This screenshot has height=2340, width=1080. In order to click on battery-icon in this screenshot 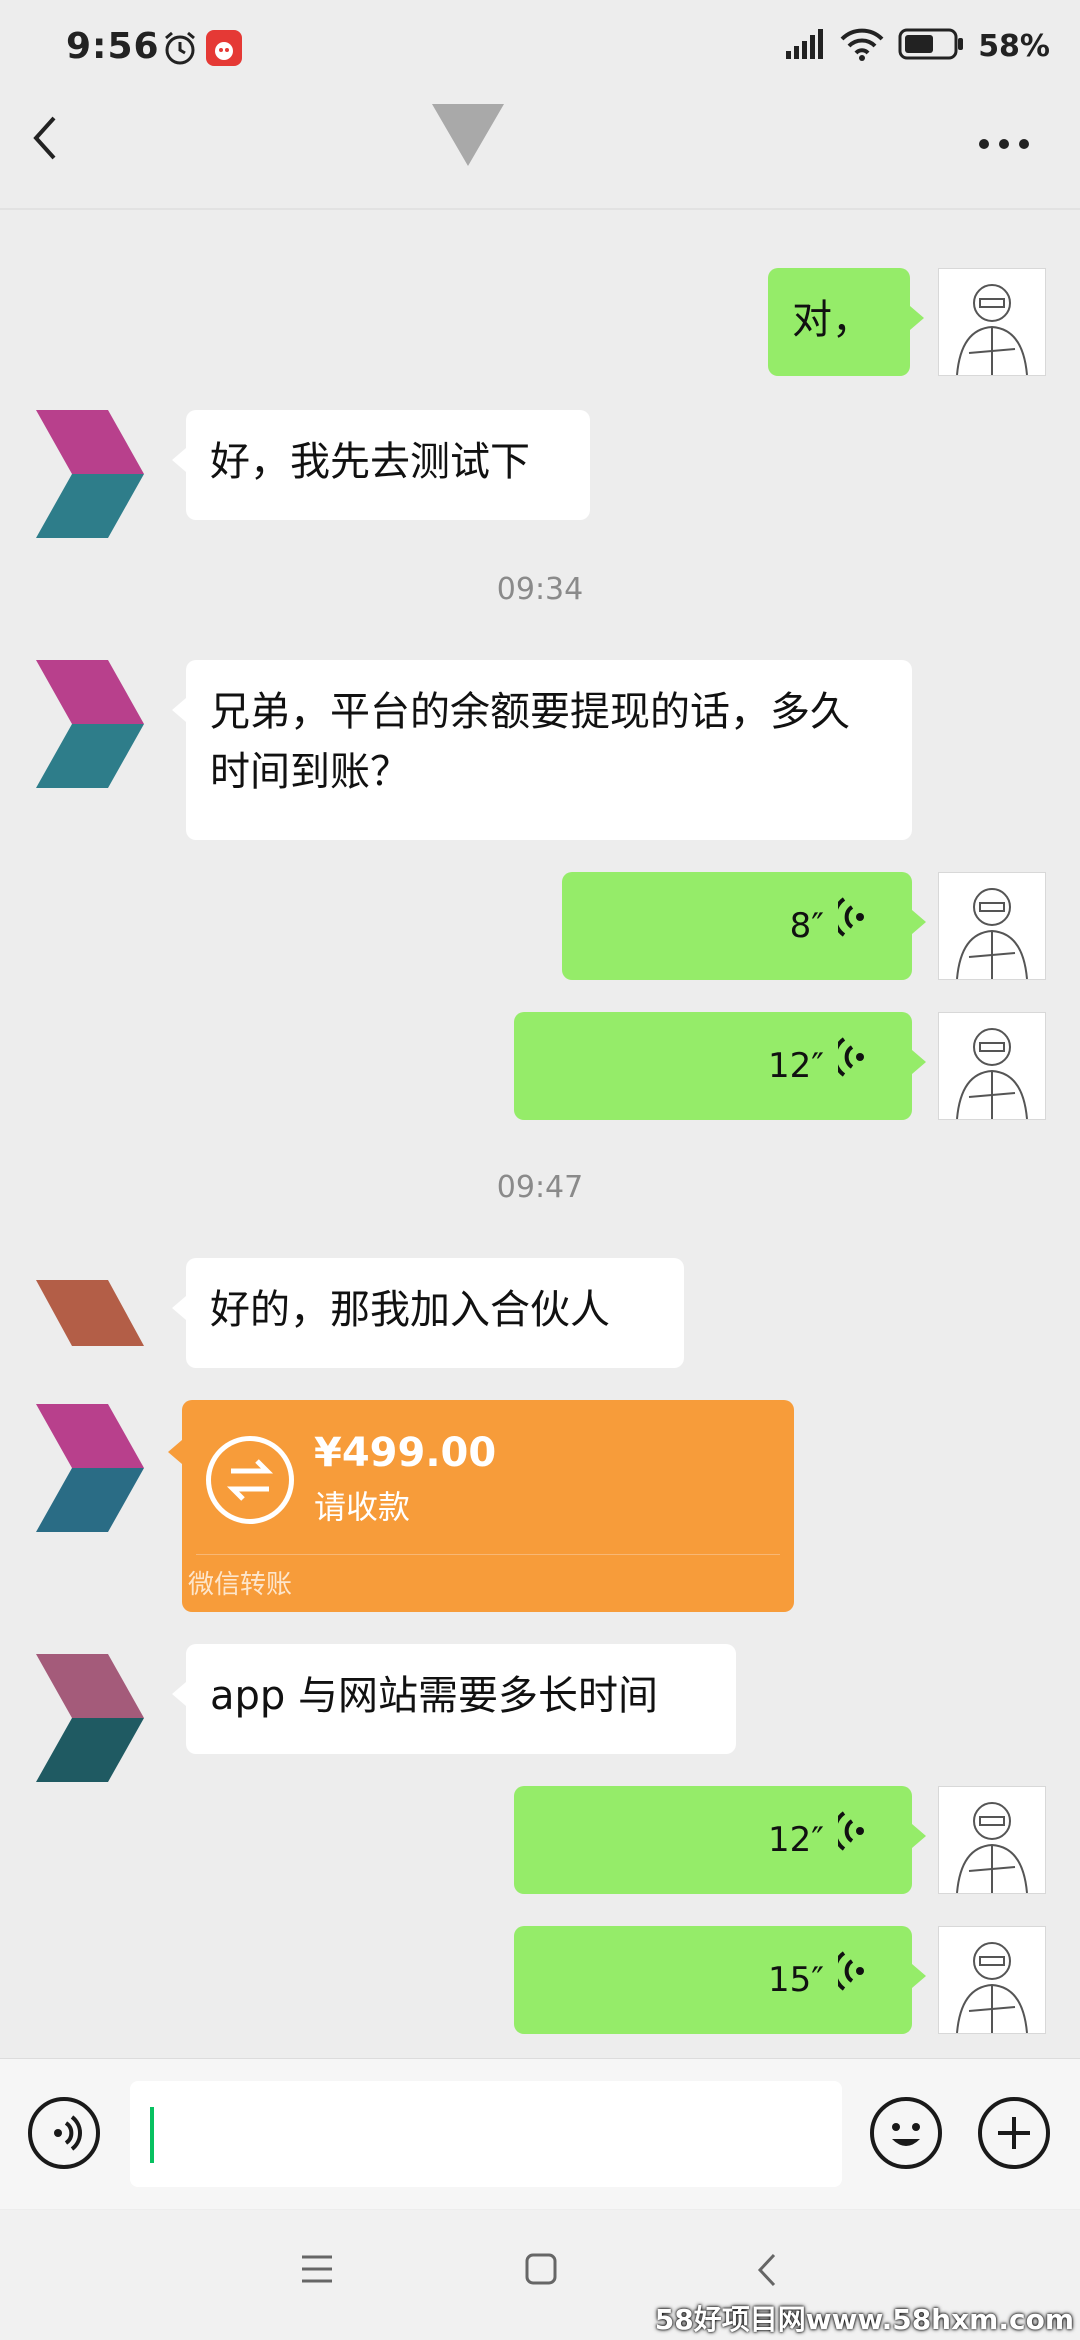, I will do `click(931, 46)`.